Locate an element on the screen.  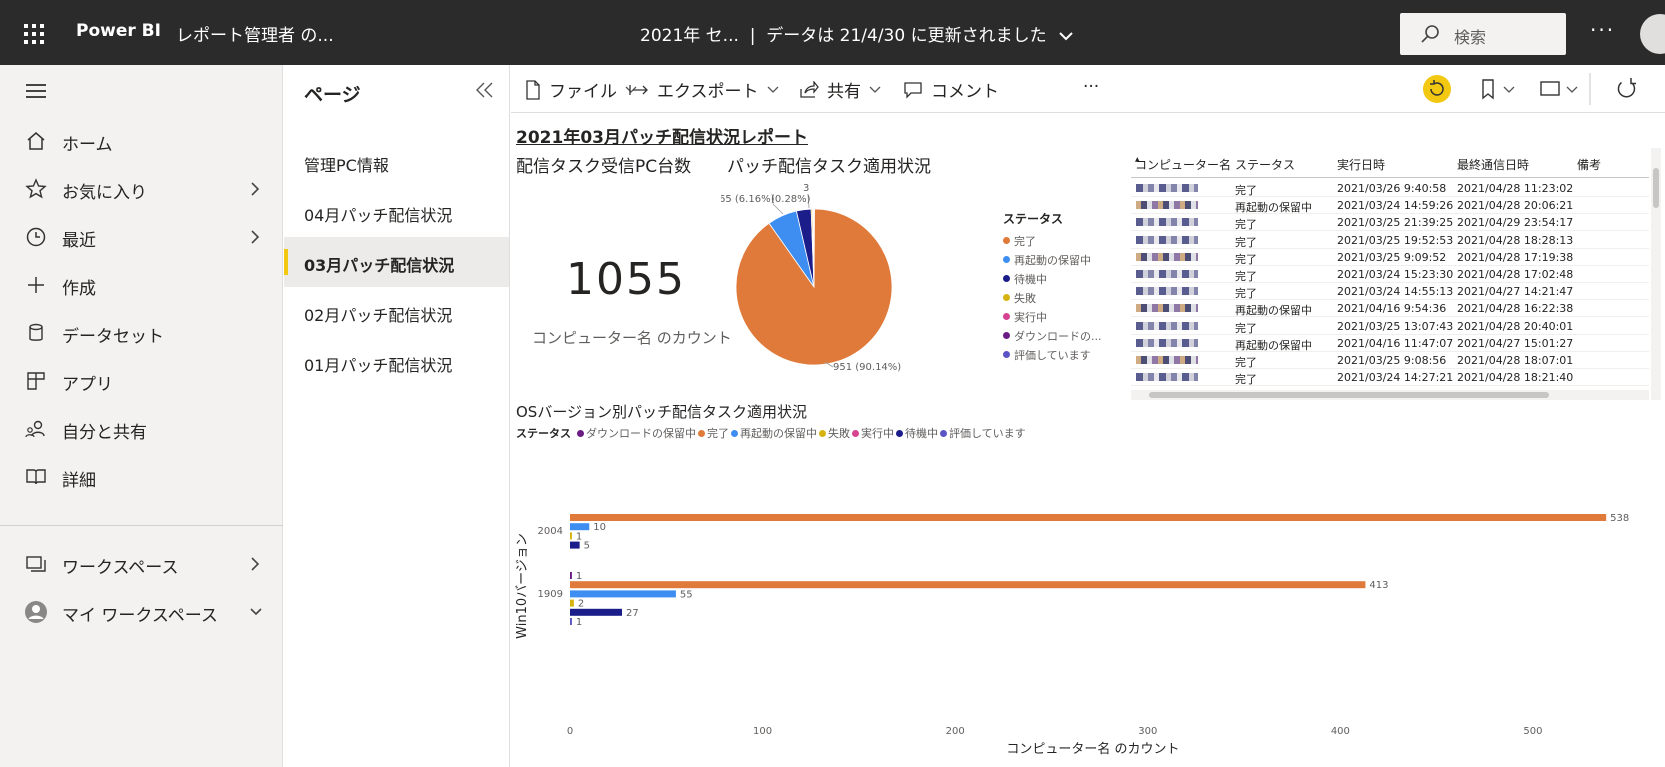
refresh-icon is located at coordinates (1626, 89).